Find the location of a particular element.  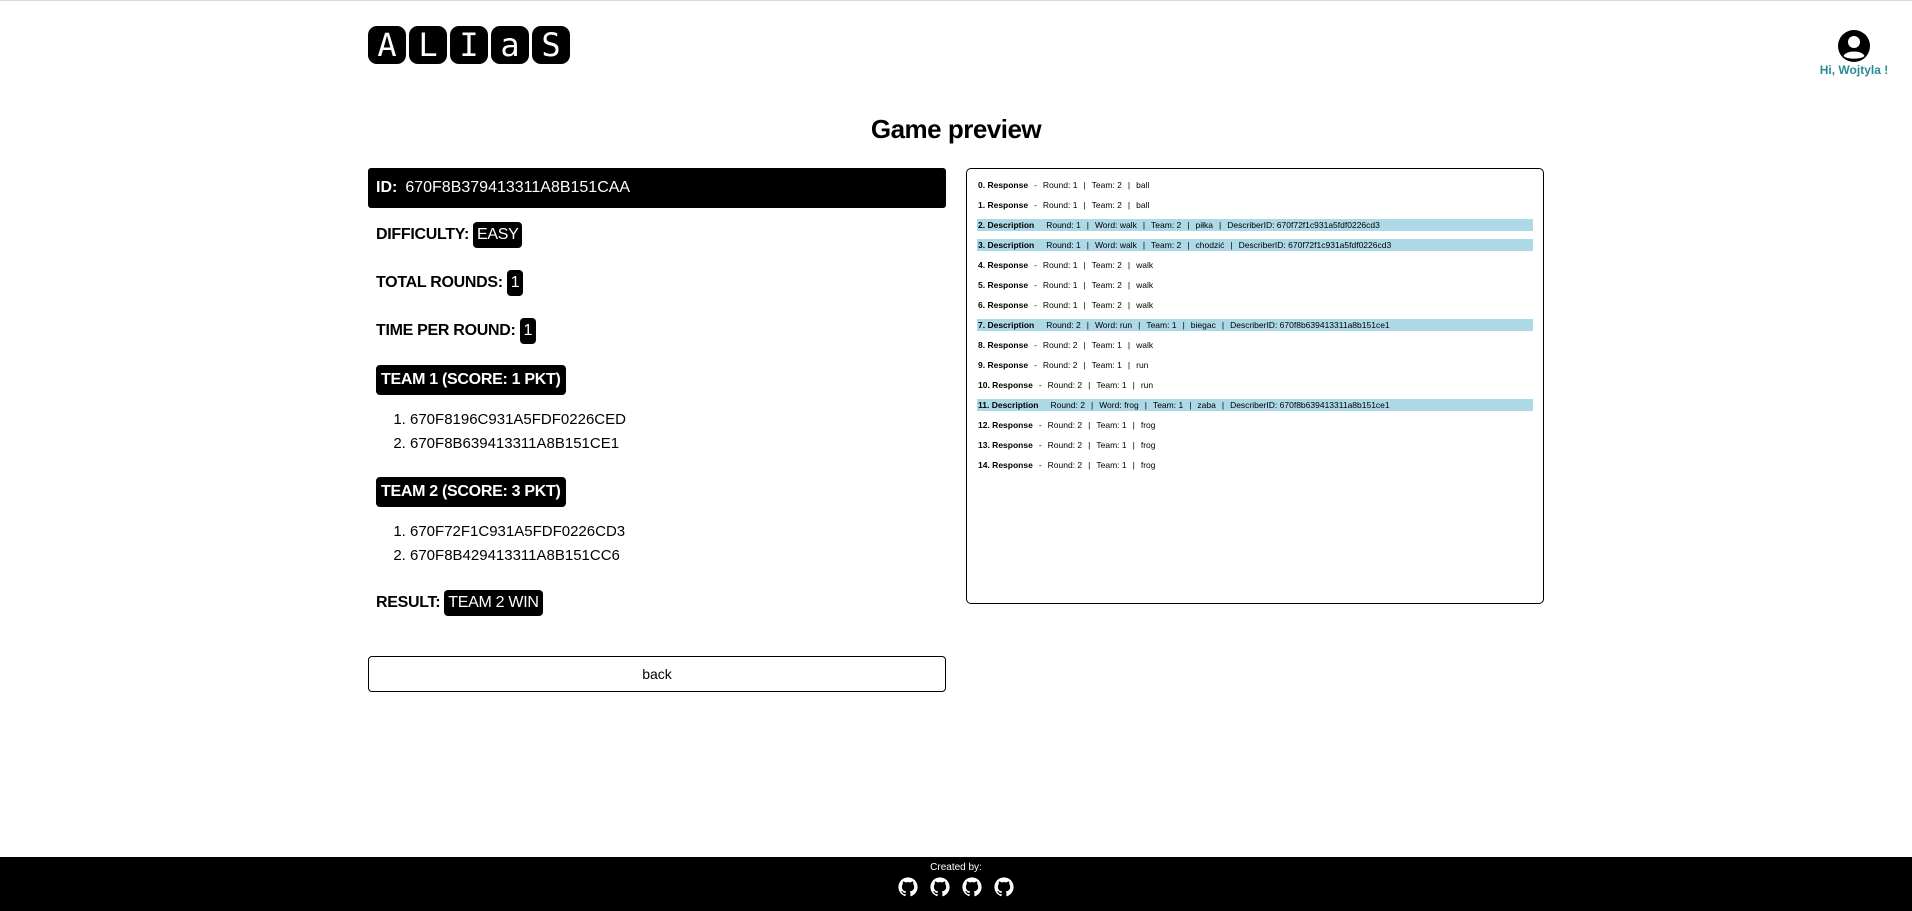

footer-links is located at coordinates (956, 887).